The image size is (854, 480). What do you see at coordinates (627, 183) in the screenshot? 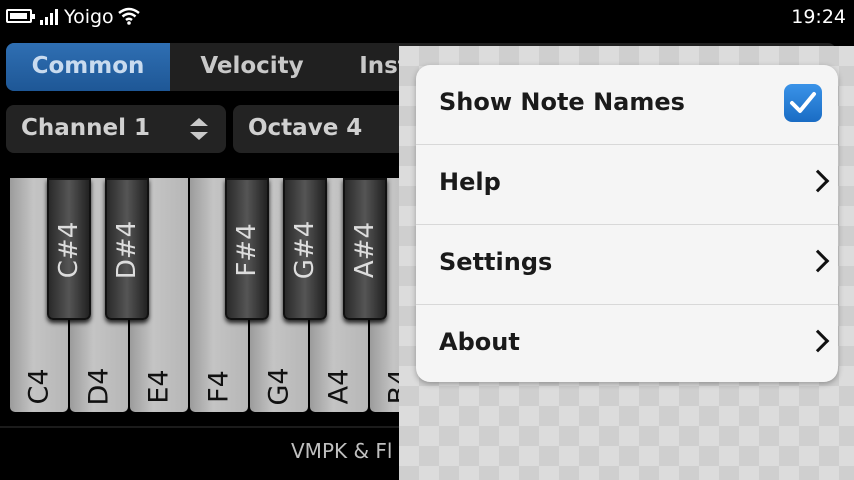
I see `menu-item-help: Help` at bounding box center [627, 183].